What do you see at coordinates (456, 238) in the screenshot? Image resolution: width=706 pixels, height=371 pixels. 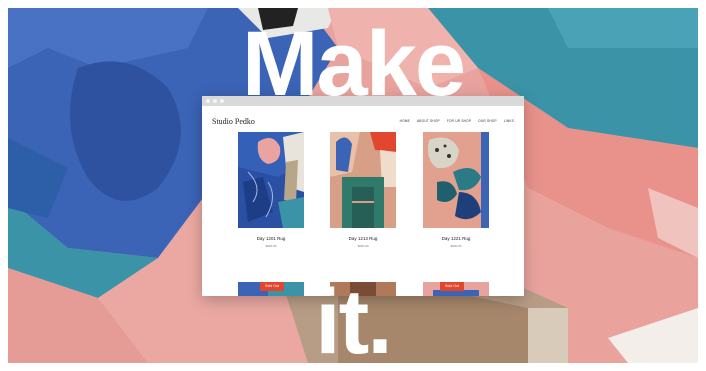 I see `product-name: Day 1221 Rug` at bounding box center [456, 238].